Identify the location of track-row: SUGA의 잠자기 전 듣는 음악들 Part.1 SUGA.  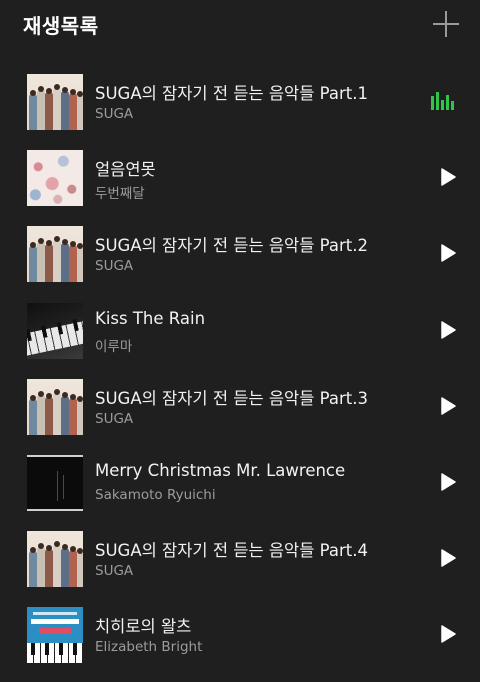
(240, 102).